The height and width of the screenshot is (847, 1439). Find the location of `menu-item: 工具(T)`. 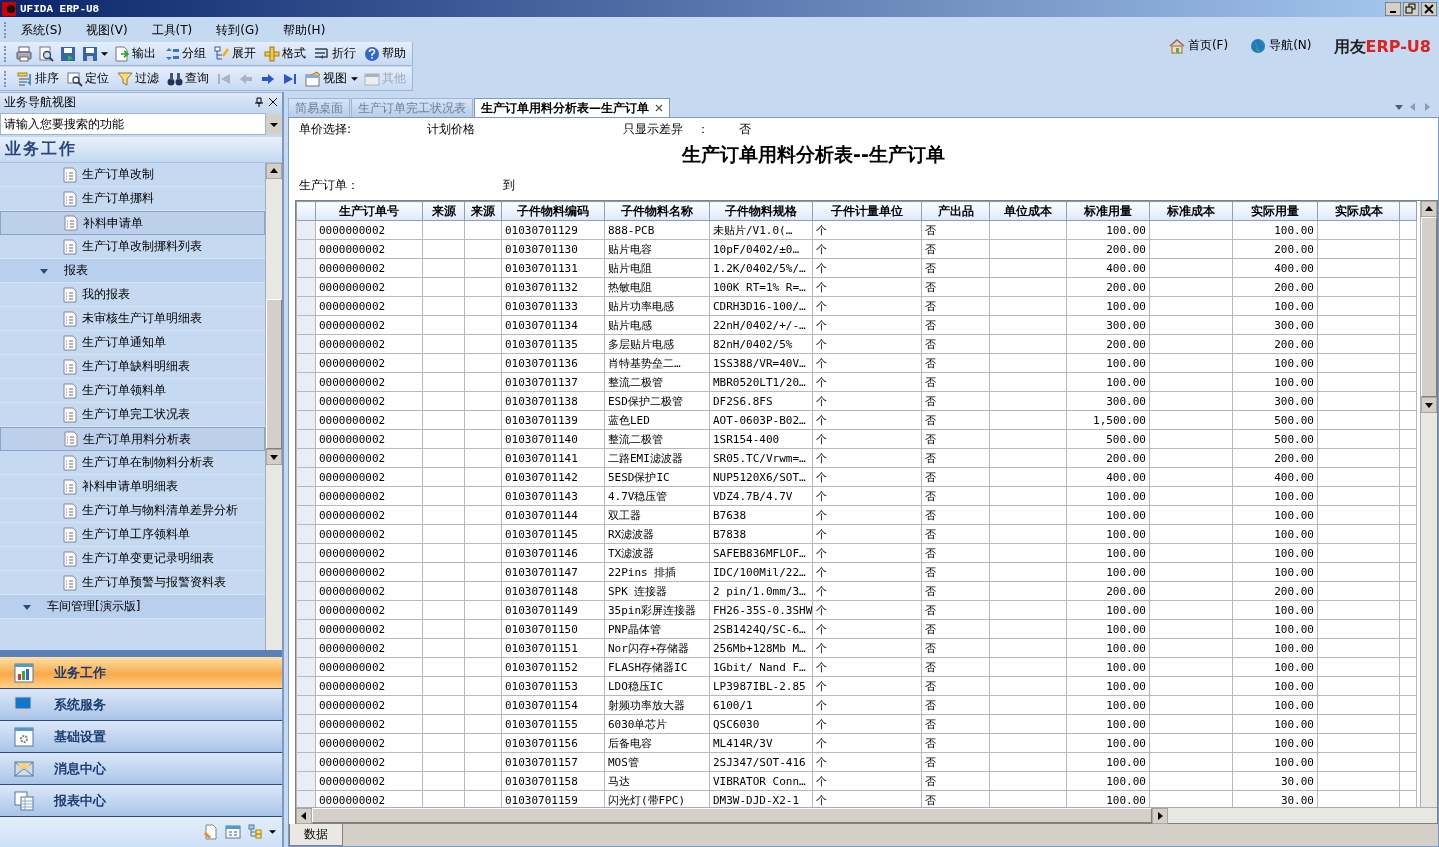

menu-item: 工具(T) is located at coordinates (174, 30).